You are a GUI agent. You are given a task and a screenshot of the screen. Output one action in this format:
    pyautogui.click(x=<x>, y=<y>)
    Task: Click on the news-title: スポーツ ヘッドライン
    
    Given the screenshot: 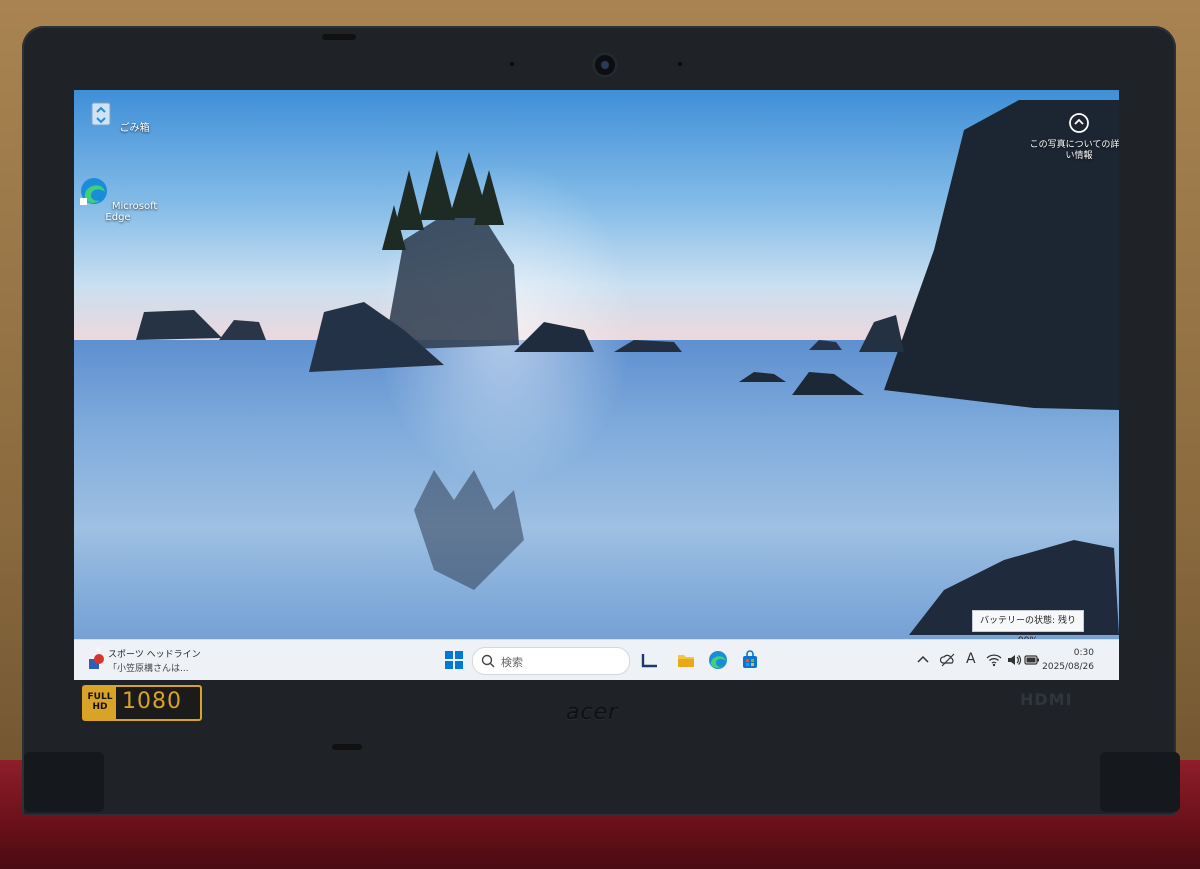 What is the action you would take?
    pyautogui.click(x=154, y=655)
    